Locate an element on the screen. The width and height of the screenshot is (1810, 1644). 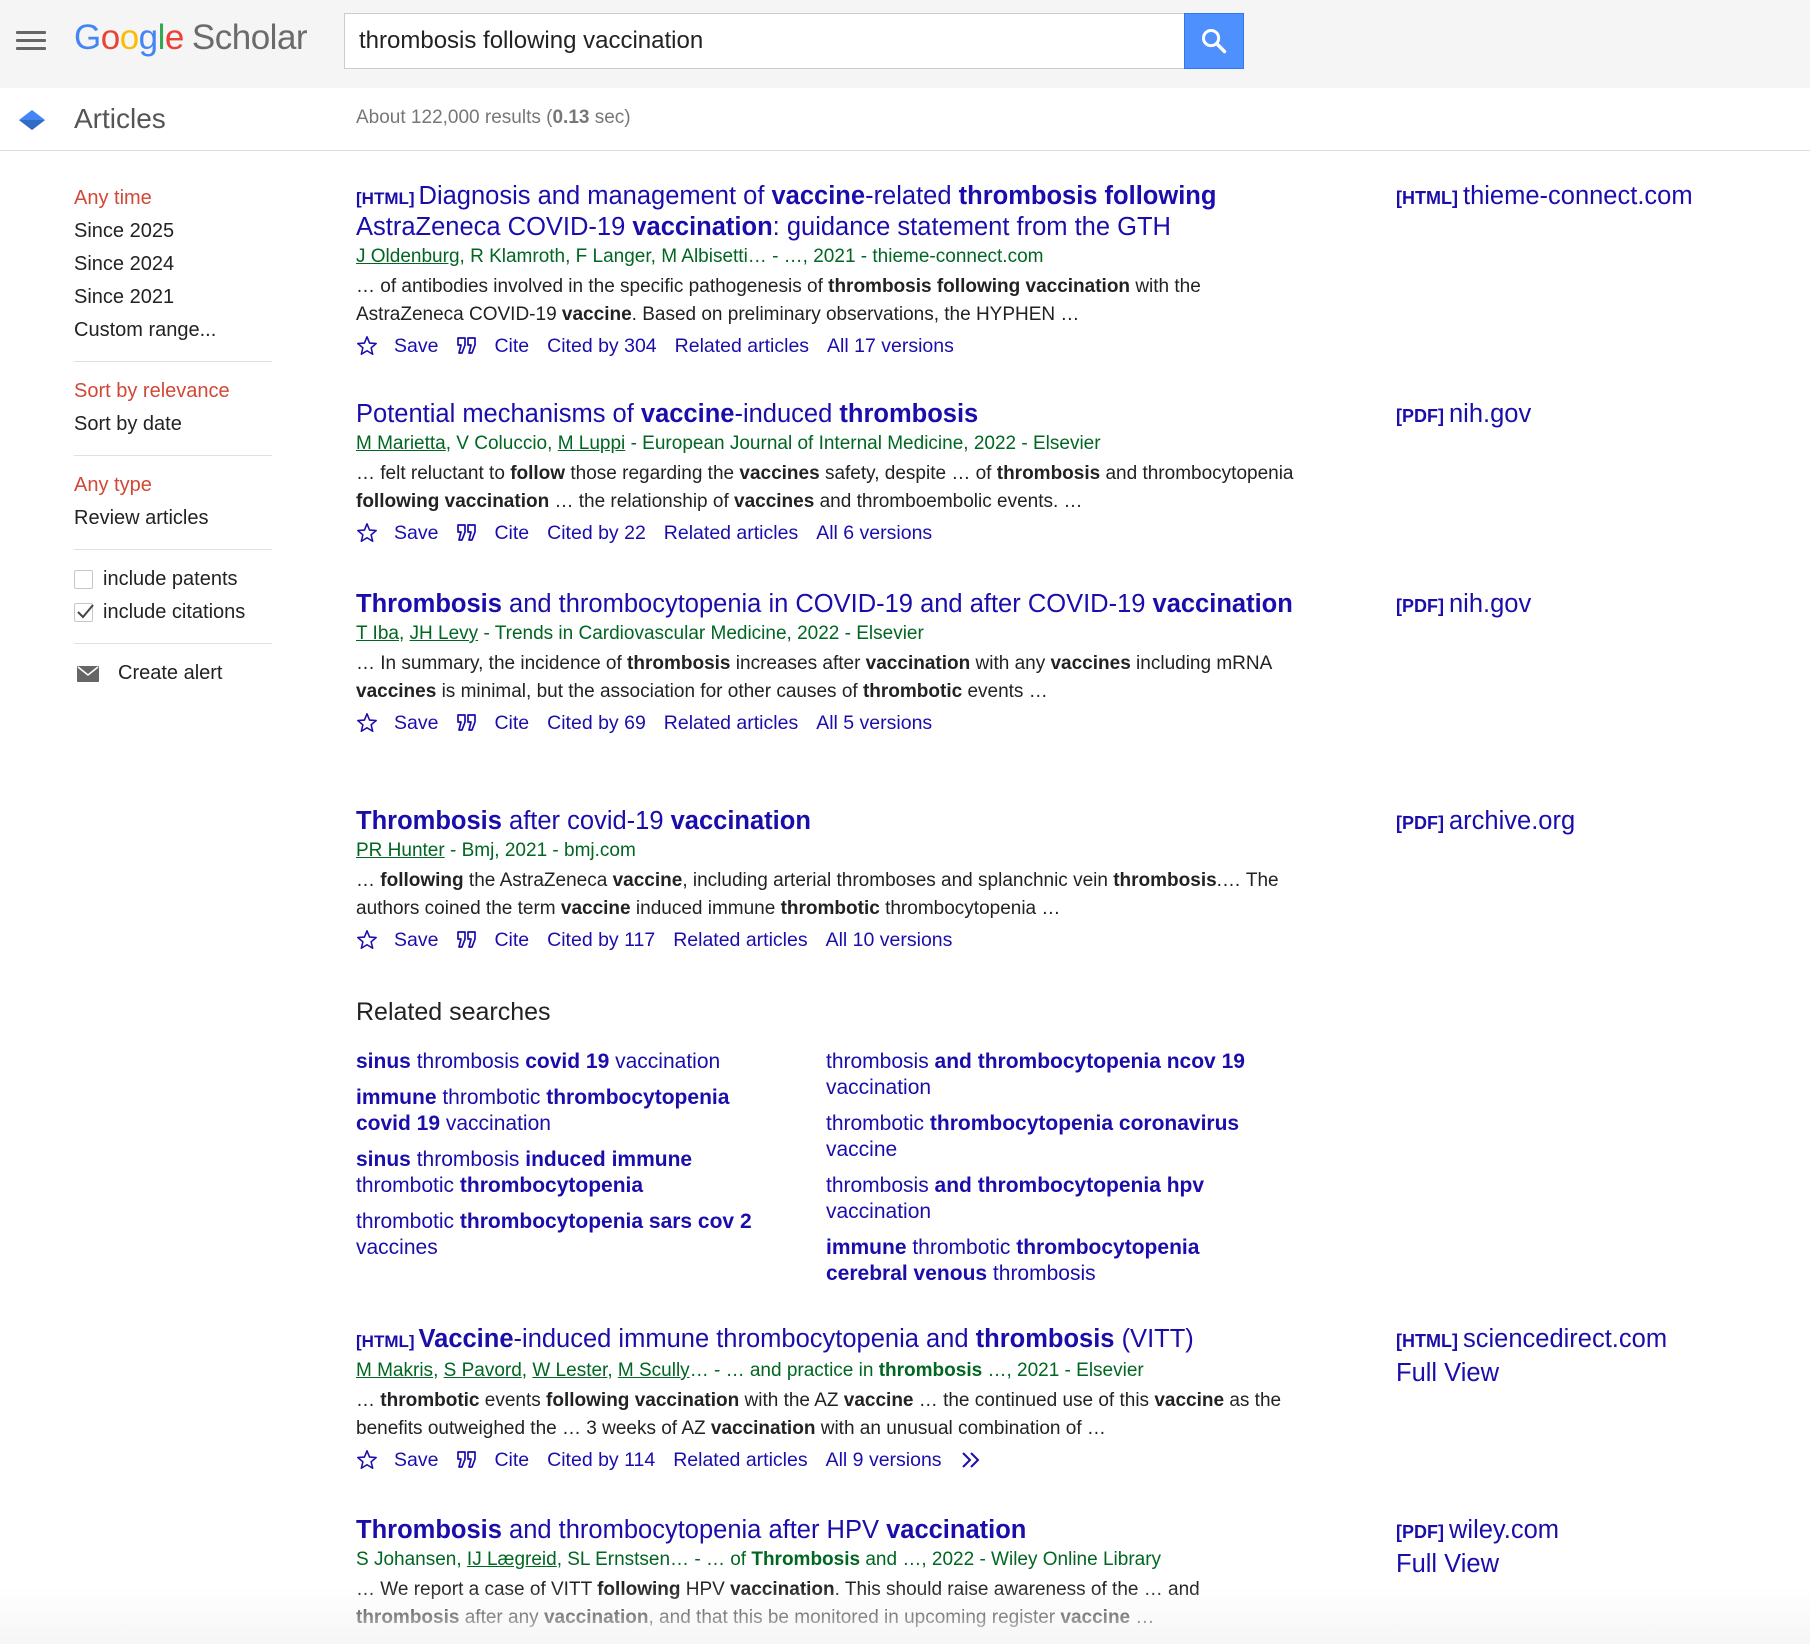
section-label: Articles is located at coordinates (120, 118).